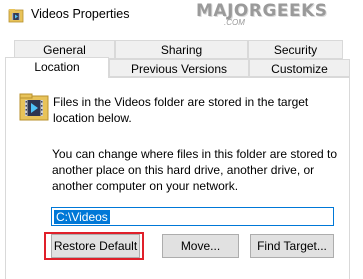  Describe the element at coordinates (234, 22) in the screenshot. I see `watermark-subtext: .COM` at that location.